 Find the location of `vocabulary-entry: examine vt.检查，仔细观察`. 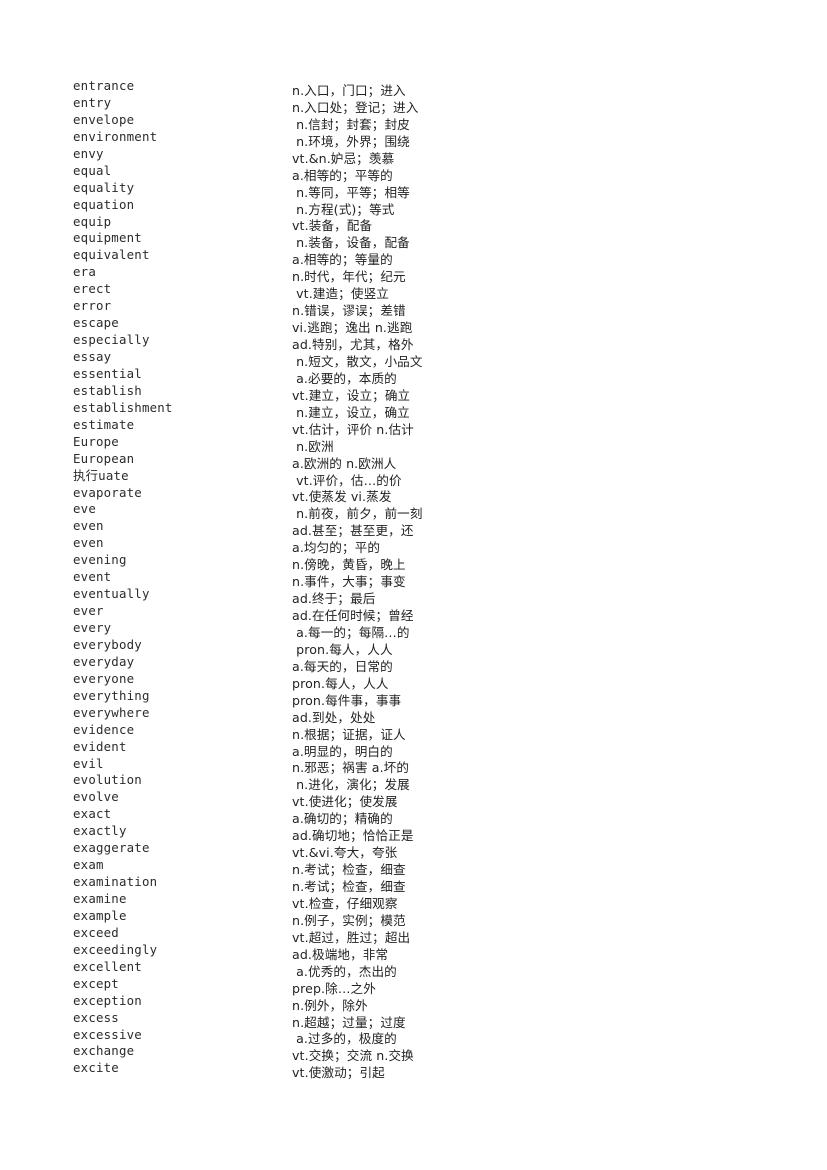

vocabulary-entry: examine vt.检查，仔细观察 is located at coordinates (423, 901).